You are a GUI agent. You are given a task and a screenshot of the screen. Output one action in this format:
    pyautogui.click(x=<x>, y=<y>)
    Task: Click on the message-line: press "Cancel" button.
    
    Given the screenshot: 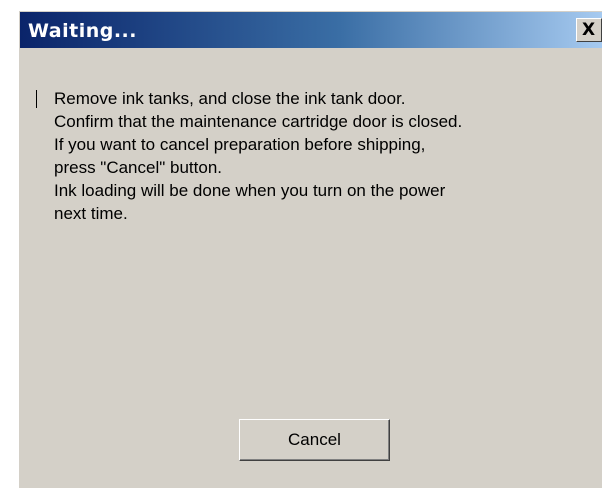 What is the action you would take?
    pyautogui.click(x=138, y=167)
    